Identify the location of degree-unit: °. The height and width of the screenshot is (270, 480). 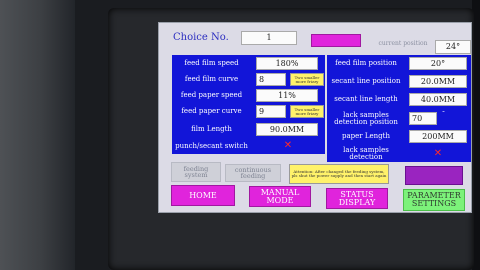
(443, 114).